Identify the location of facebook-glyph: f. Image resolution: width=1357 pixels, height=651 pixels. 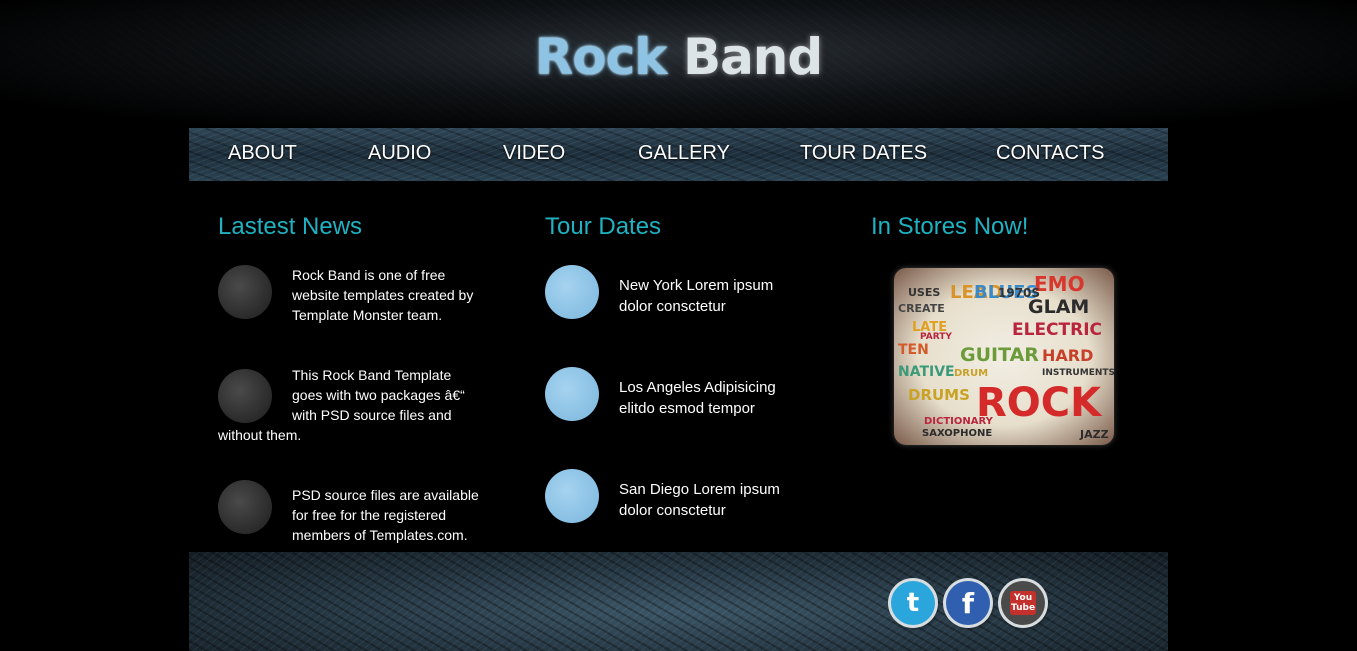
(968, 603).